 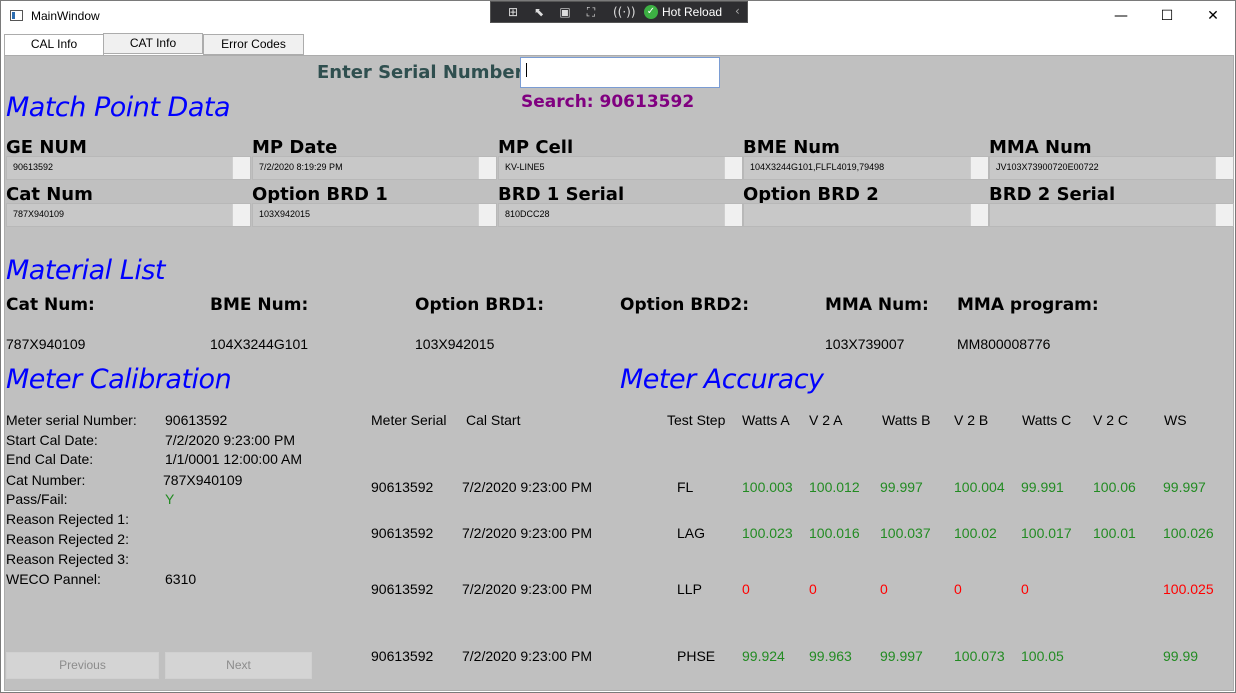 I want to click on option-brd1-value: 103X942015, so click(x=285, y=214).